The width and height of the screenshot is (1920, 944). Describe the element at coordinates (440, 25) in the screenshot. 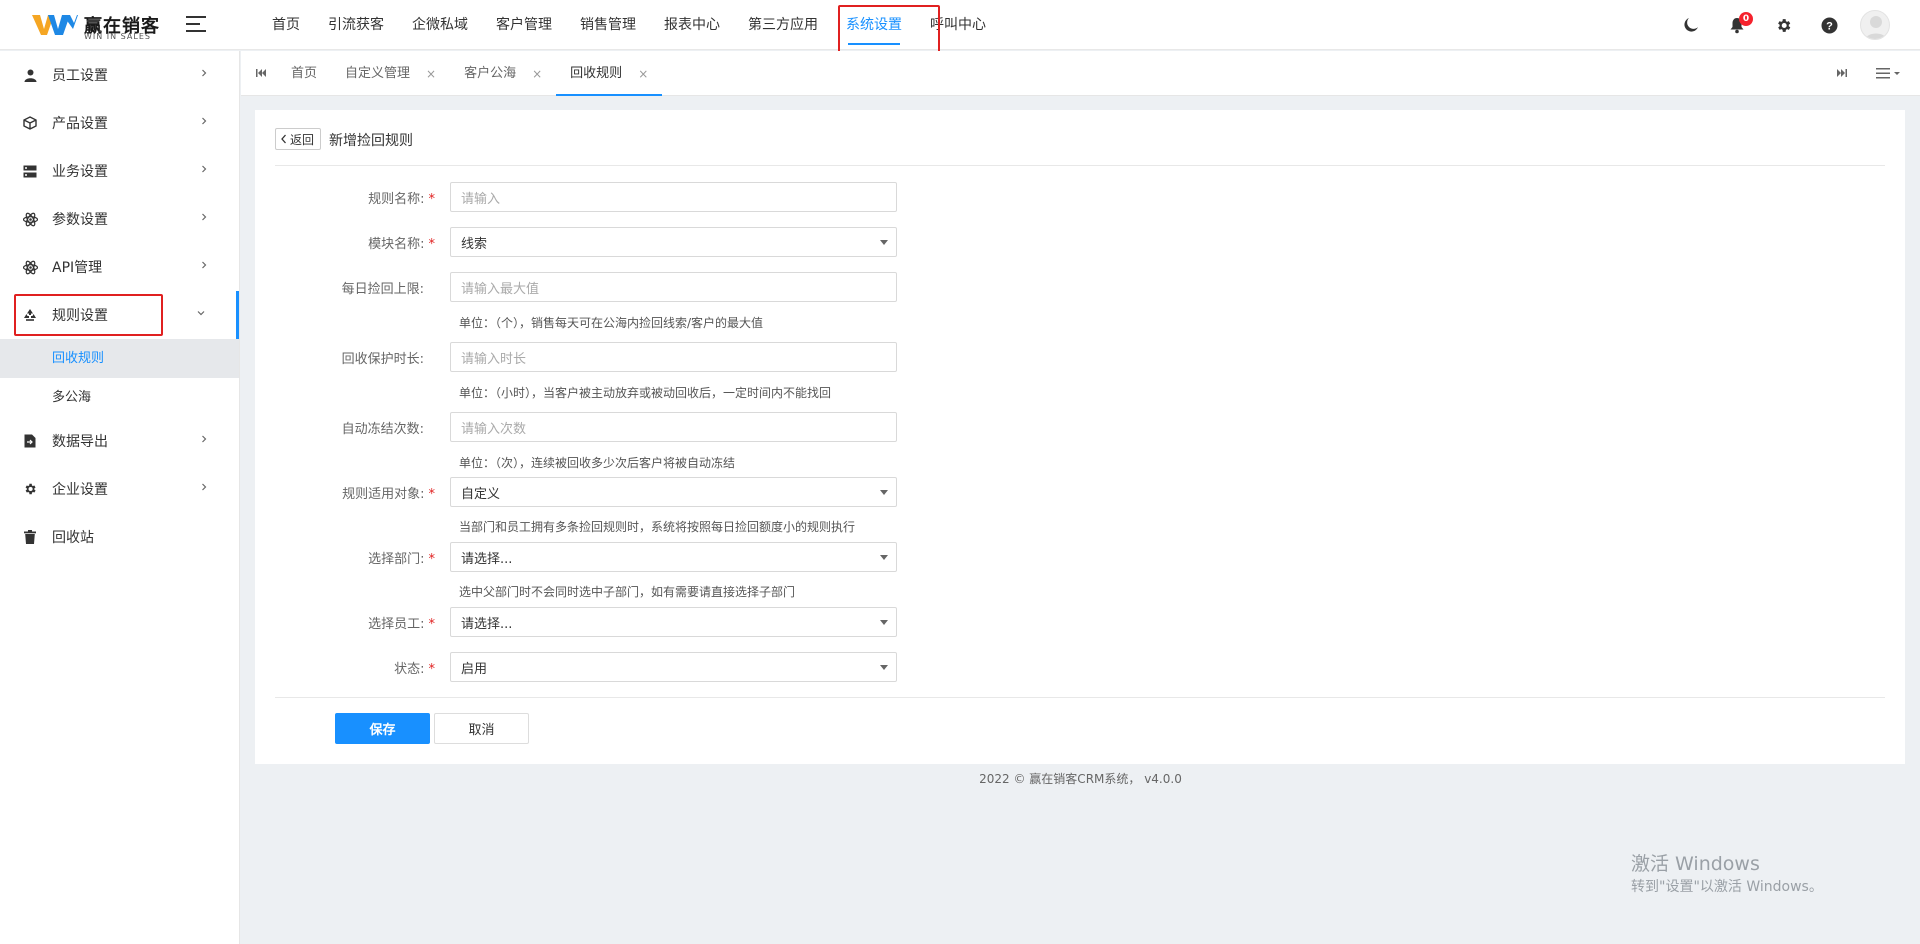

I see `topnav-wecom-private: 企微私域` at that location.